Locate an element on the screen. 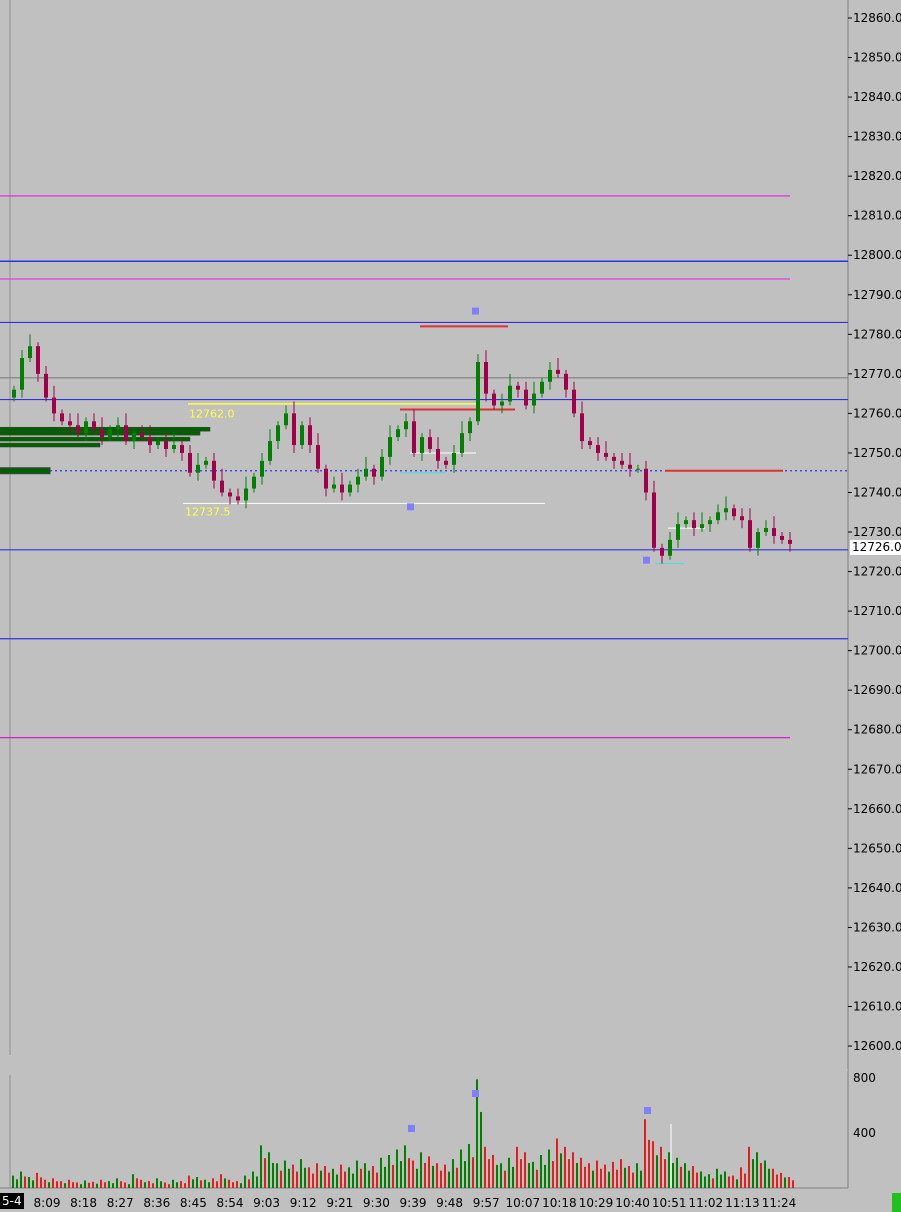 This screenshot has width=901, height=1212. time-tick-label: 10:18 is located at coordinates (559, 1203).